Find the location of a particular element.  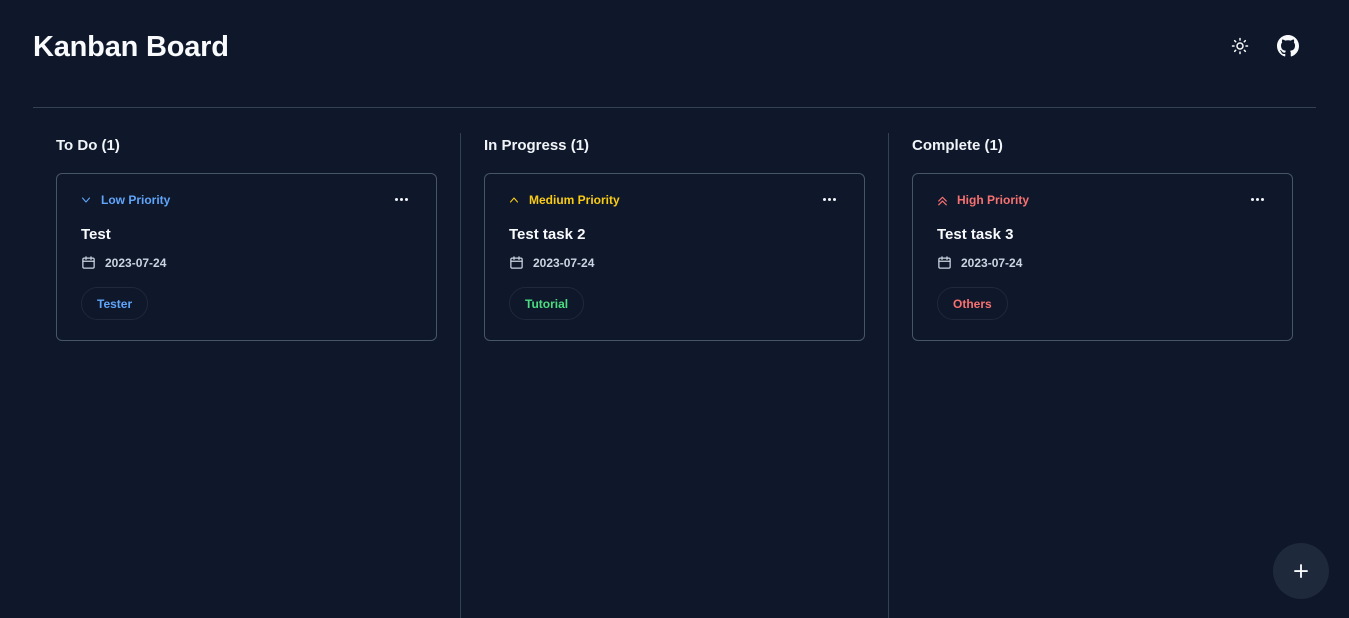

priority-label: Medium Priority is located at coordinates (563, 200).